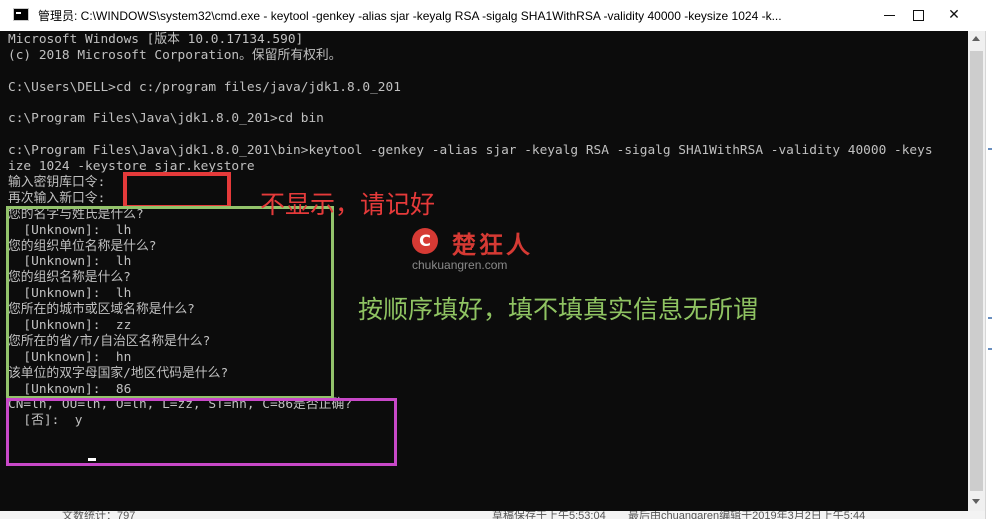 Image resolution: width=993 pixels, height=519 pixels. I want to click on fill-order-note: 按顺序填好，填不填真实信息无所谓, so click(558, 309).